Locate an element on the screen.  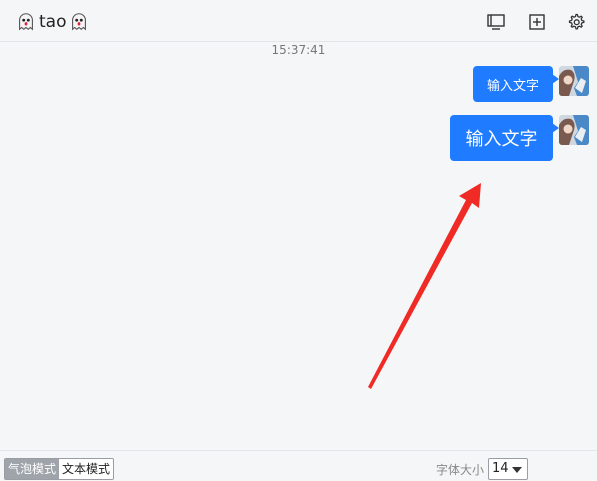
font-size-label: 字体大小 is located at coordinates (460, 470).